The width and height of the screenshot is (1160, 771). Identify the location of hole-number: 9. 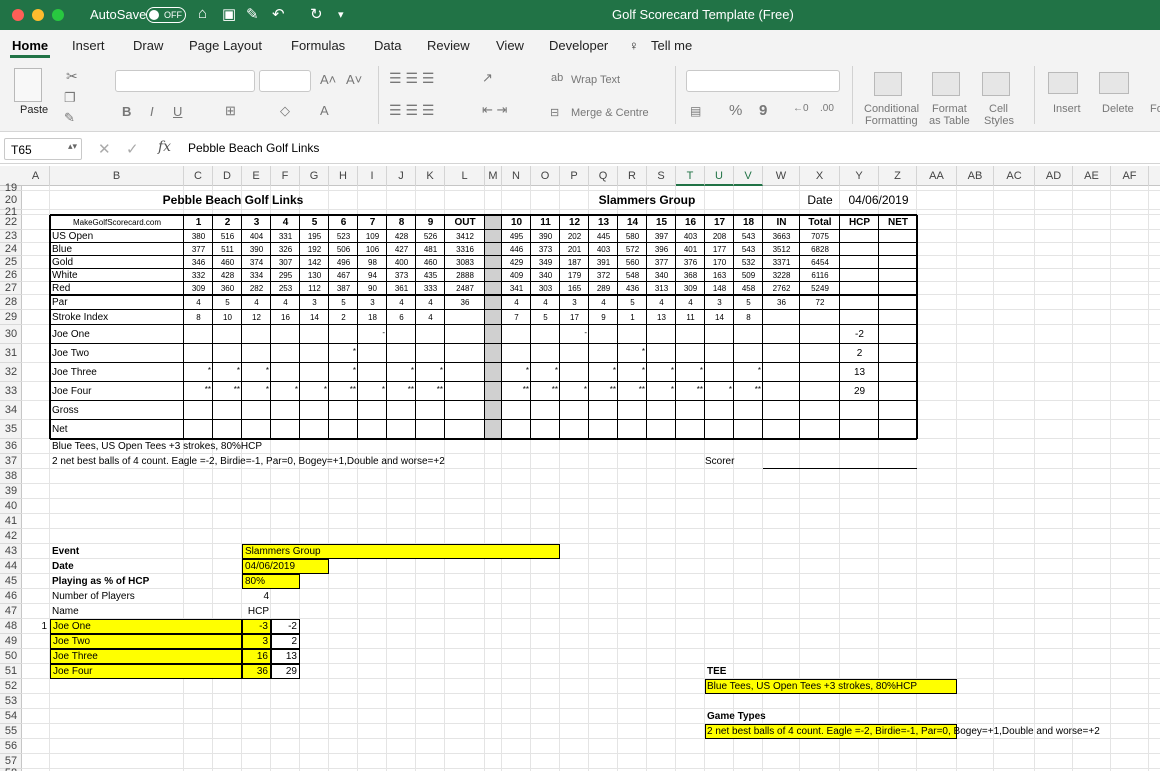
(430, 222).